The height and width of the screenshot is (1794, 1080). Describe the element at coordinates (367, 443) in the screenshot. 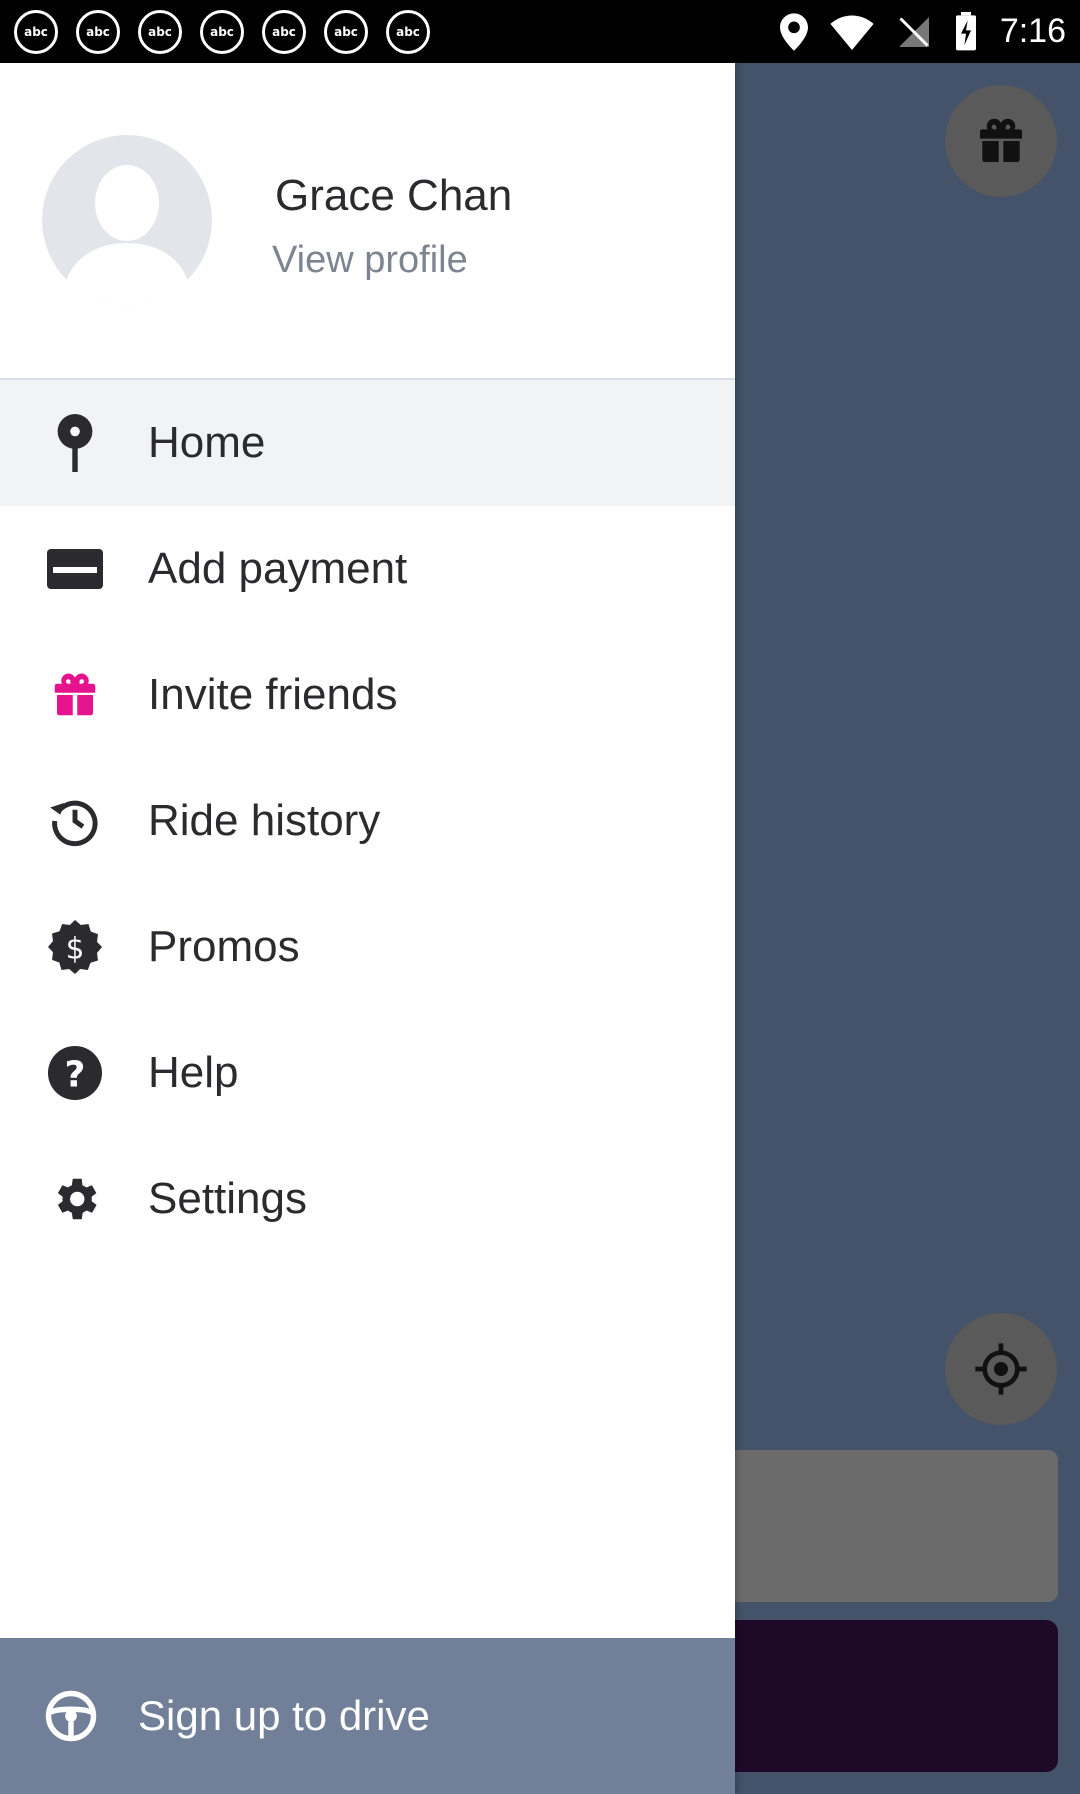

I see `menu-item-home: Home` at that location.